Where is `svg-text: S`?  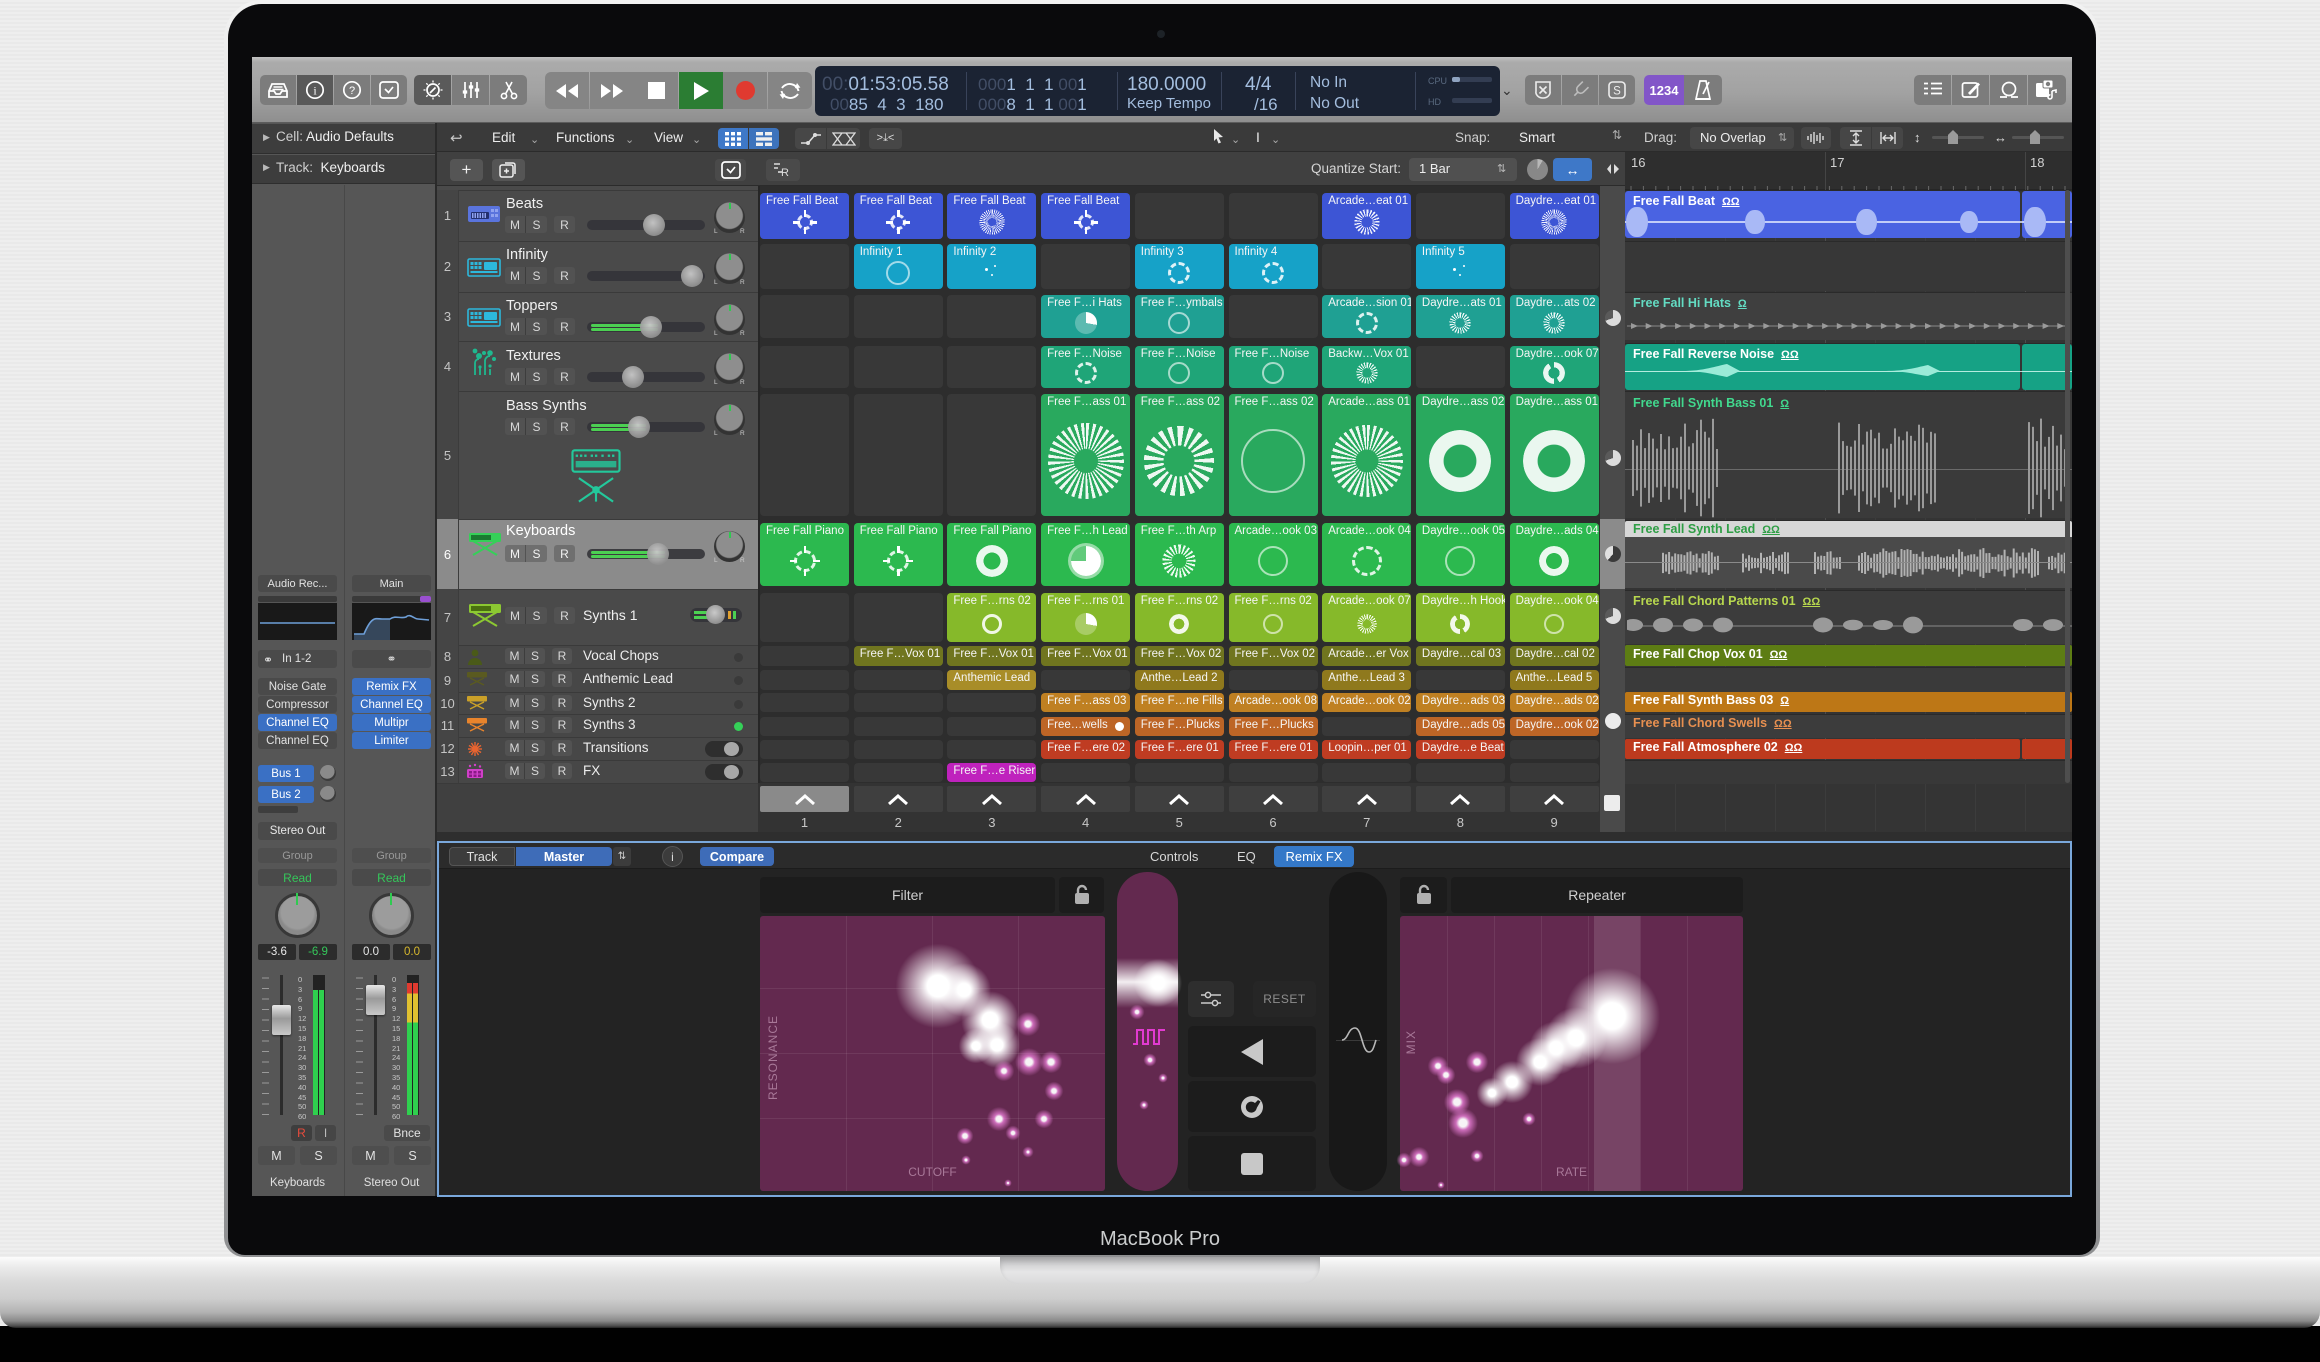 svg-text: S is located at coordinates (1617, 92).